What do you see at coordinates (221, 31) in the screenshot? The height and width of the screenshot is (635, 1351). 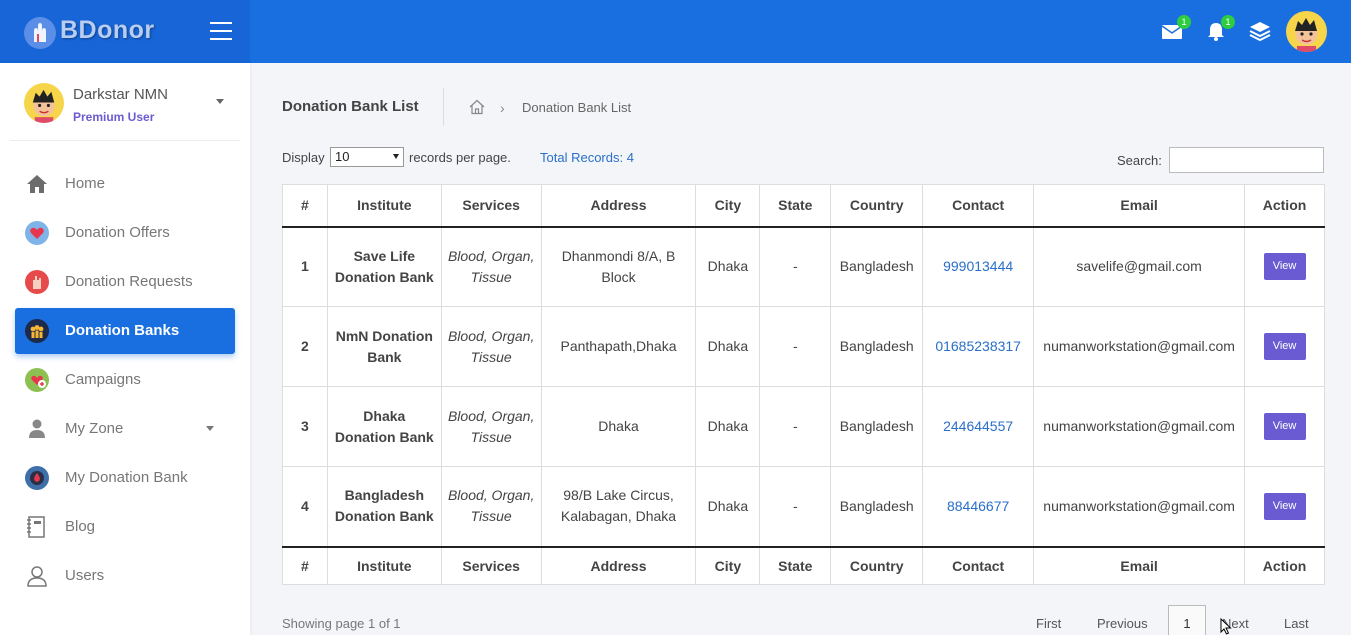 I see `menu-toggle-icon` at bounding box center [221, 31].